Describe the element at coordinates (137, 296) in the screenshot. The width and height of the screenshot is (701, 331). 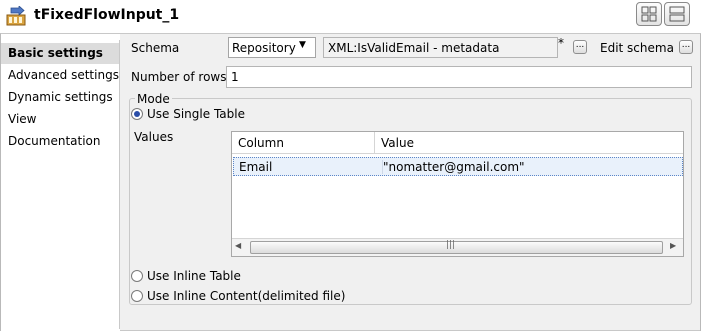
I see `use-inline-content-radio` at that location.